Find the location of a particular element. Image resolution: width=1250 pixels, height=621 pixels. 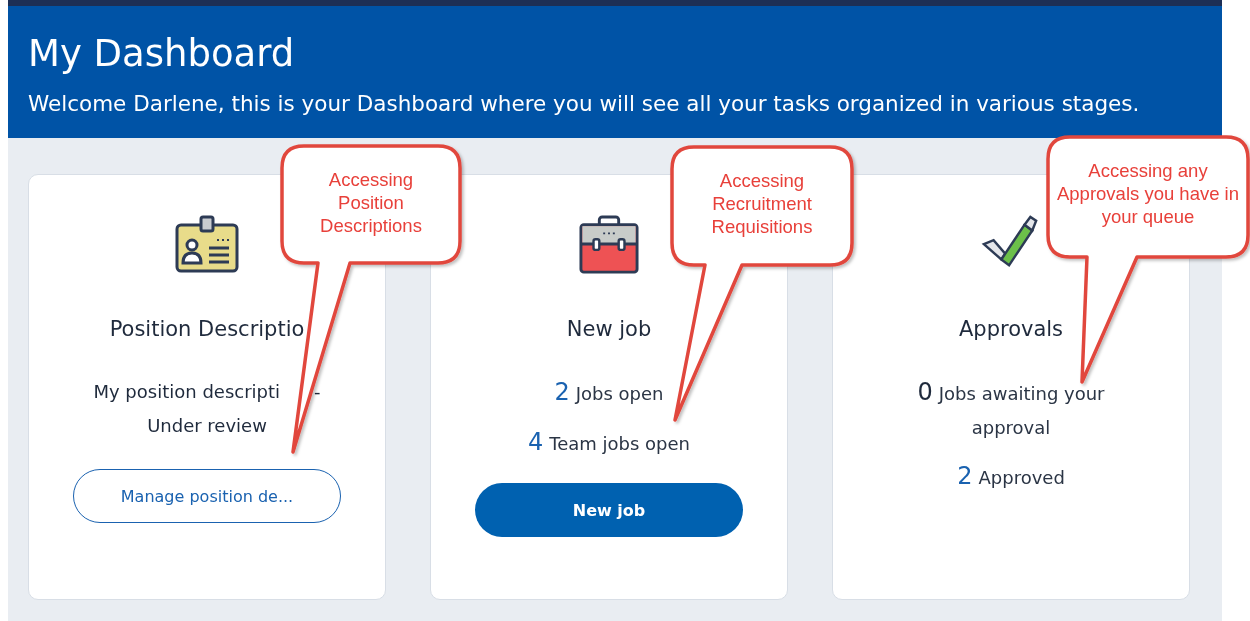

count-number: 4 is located at coordinates (535, 442).